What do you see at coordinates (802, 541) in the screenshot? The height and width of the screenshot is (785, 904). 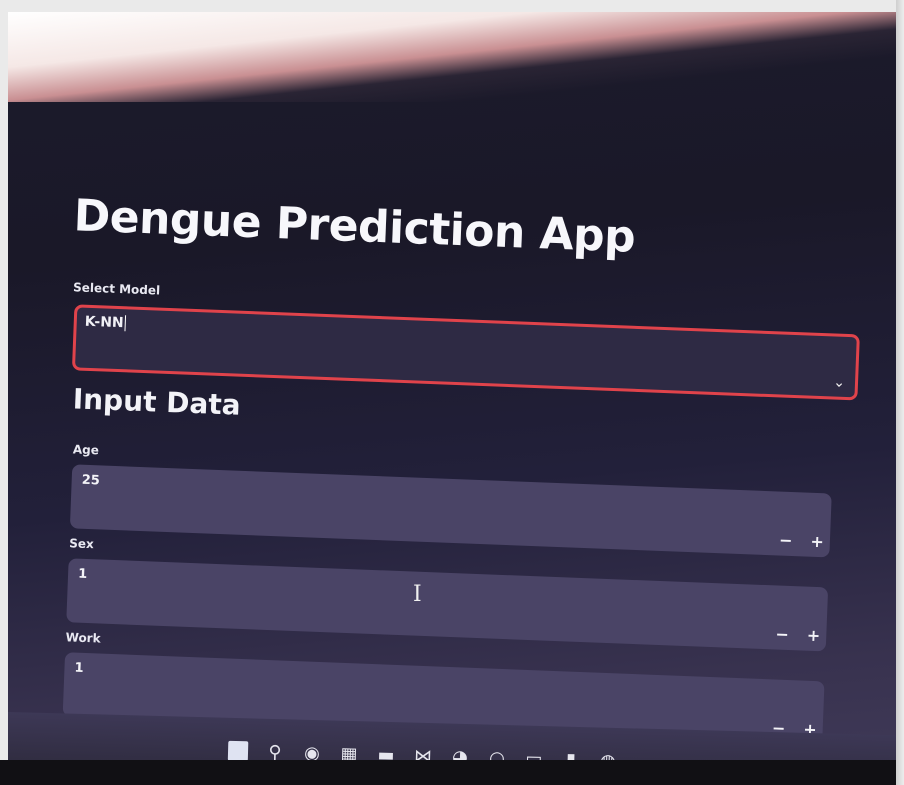 I see `age-stepper: − +` at bounding box center [802, 541].